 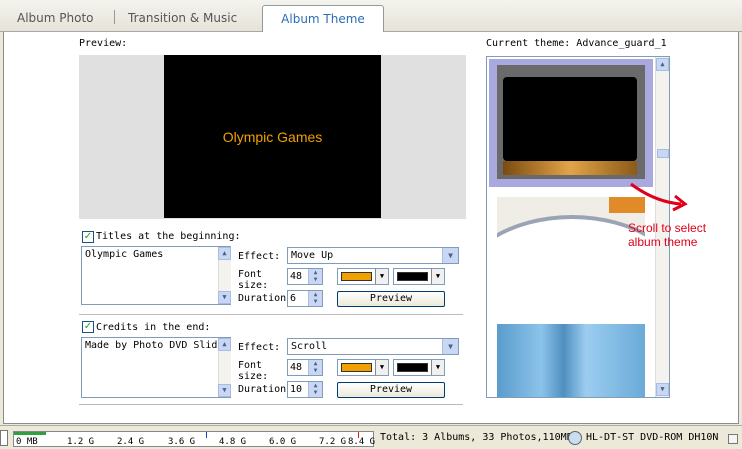 What do you see at coordinates (124, 254) in the screenshot?
I see `titles-text: Olympic Games` at bounding box center [124, 254].